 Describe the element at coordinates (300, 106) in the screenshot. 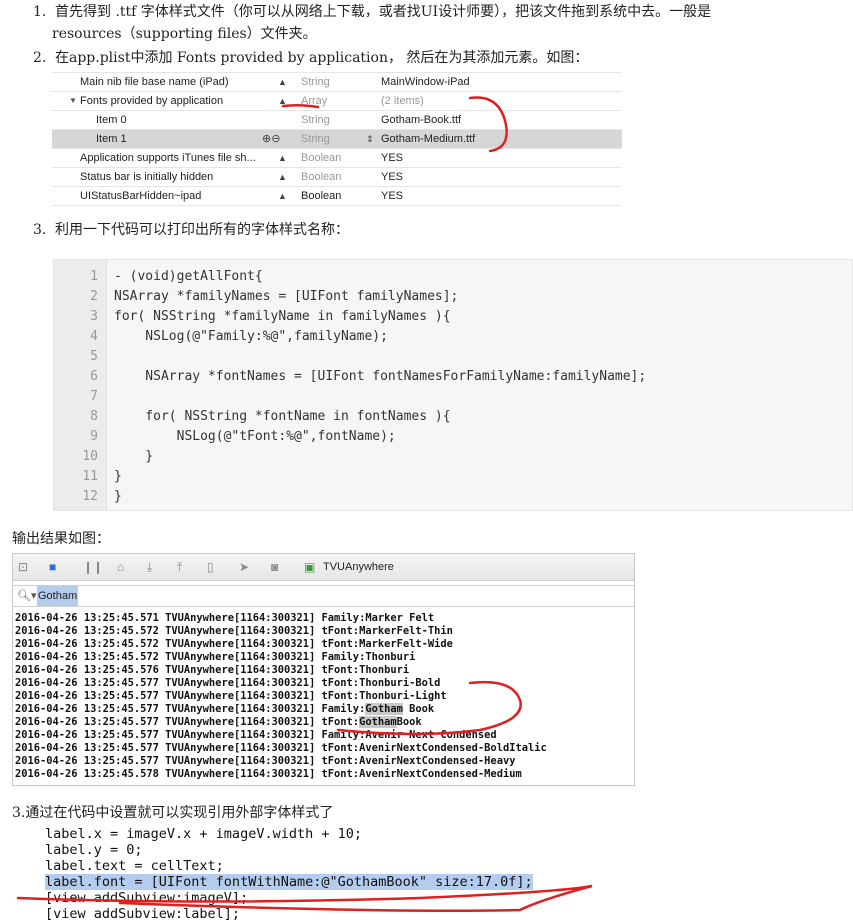

I see `annotation-plist-underline` at that location.